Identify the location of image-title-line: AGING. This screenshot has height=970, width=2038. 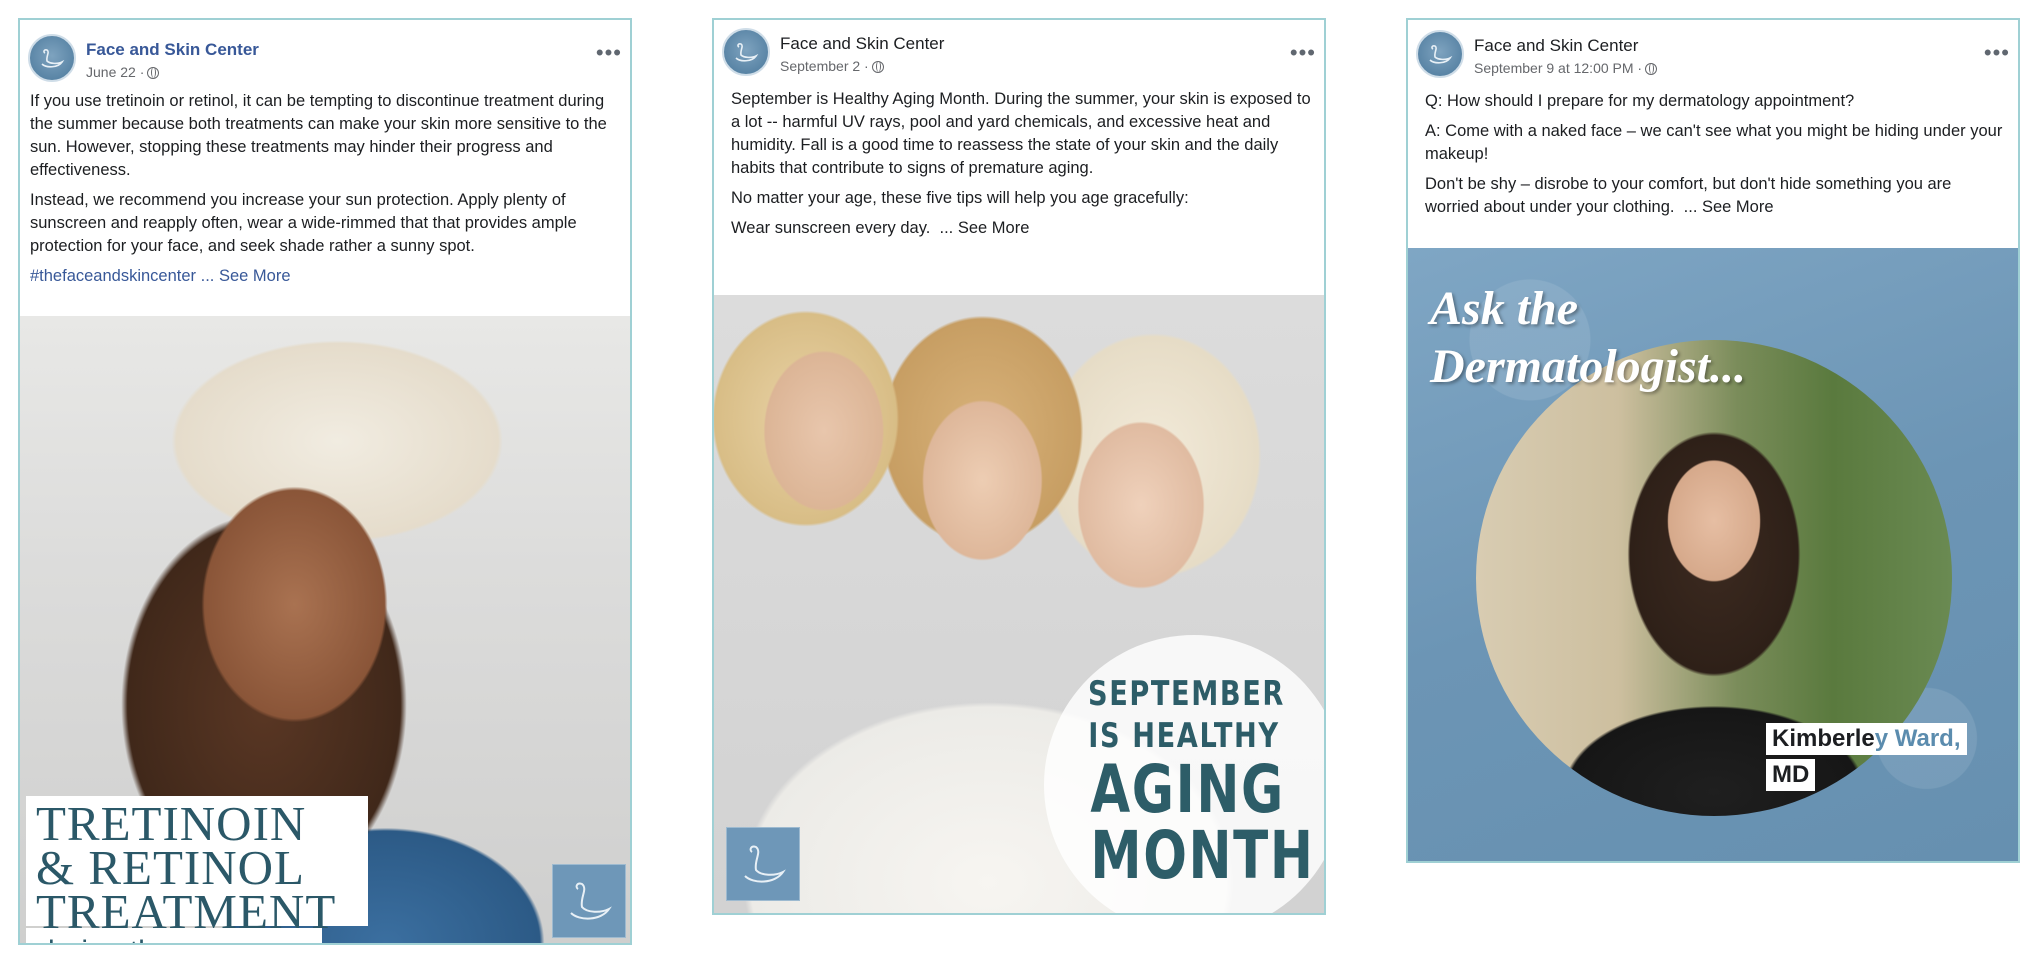
(1187, 789).